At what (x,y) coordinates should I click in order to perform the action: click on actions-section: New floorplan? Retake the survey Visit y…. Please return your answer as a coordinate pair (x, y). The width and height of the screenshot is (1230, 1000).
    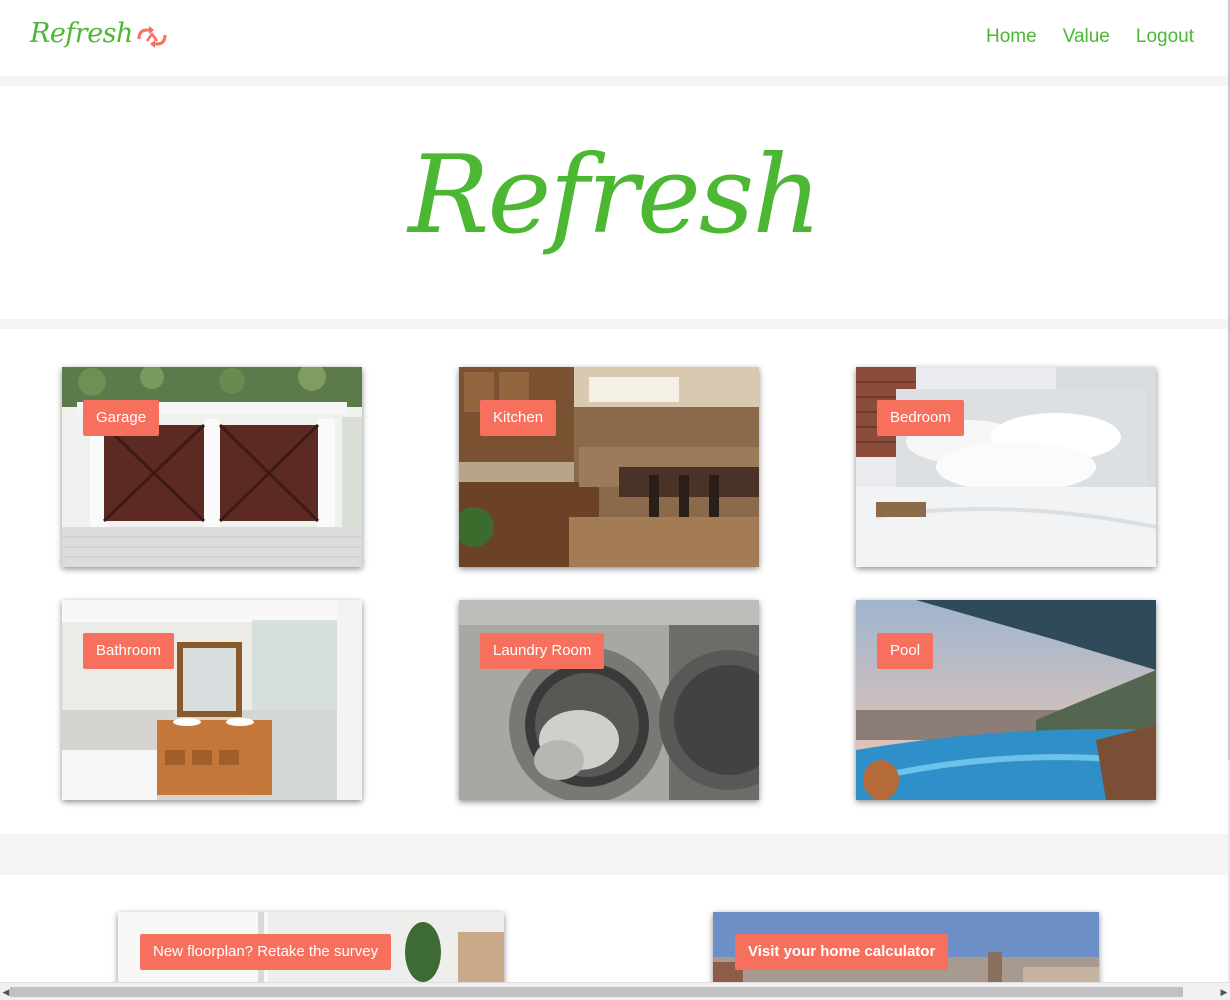
    Looking at the image, I should click on (614, 933).